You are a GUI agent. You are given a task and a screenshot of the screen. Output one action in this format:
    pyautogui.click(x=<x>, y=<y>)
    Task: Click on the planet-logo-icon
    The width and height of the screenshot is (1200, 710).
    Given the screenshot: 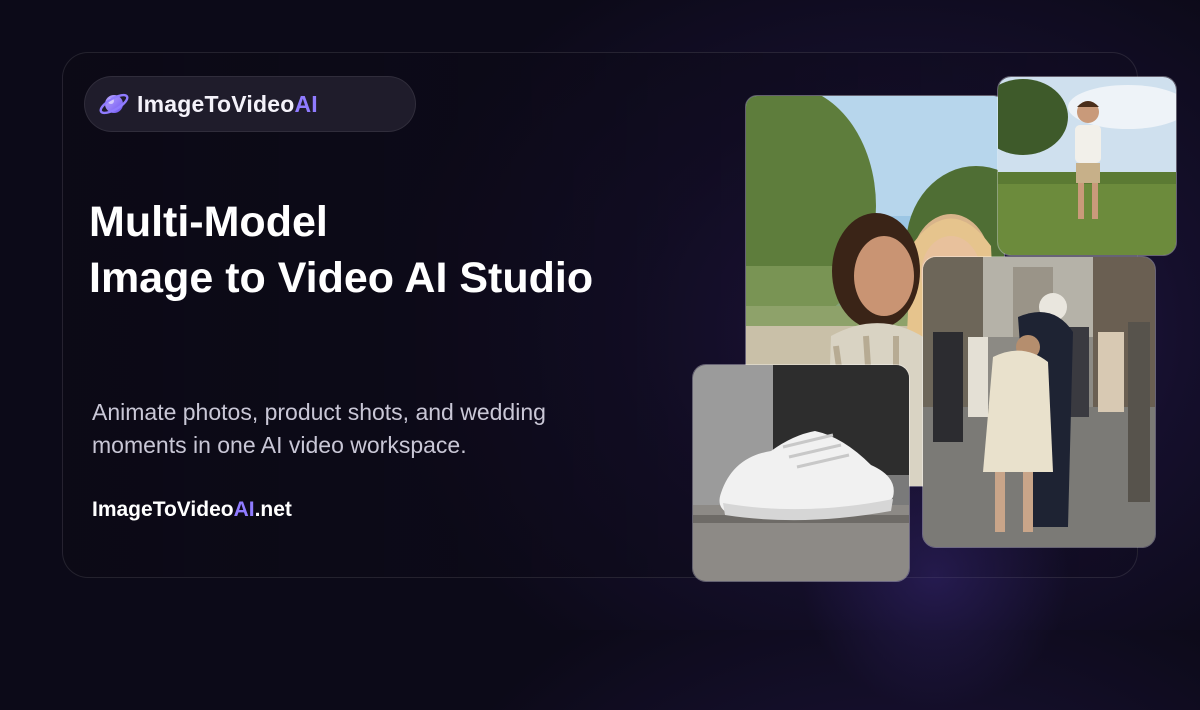 What is the action you would take?
    pyautogui.click(x=114, y=104)
    